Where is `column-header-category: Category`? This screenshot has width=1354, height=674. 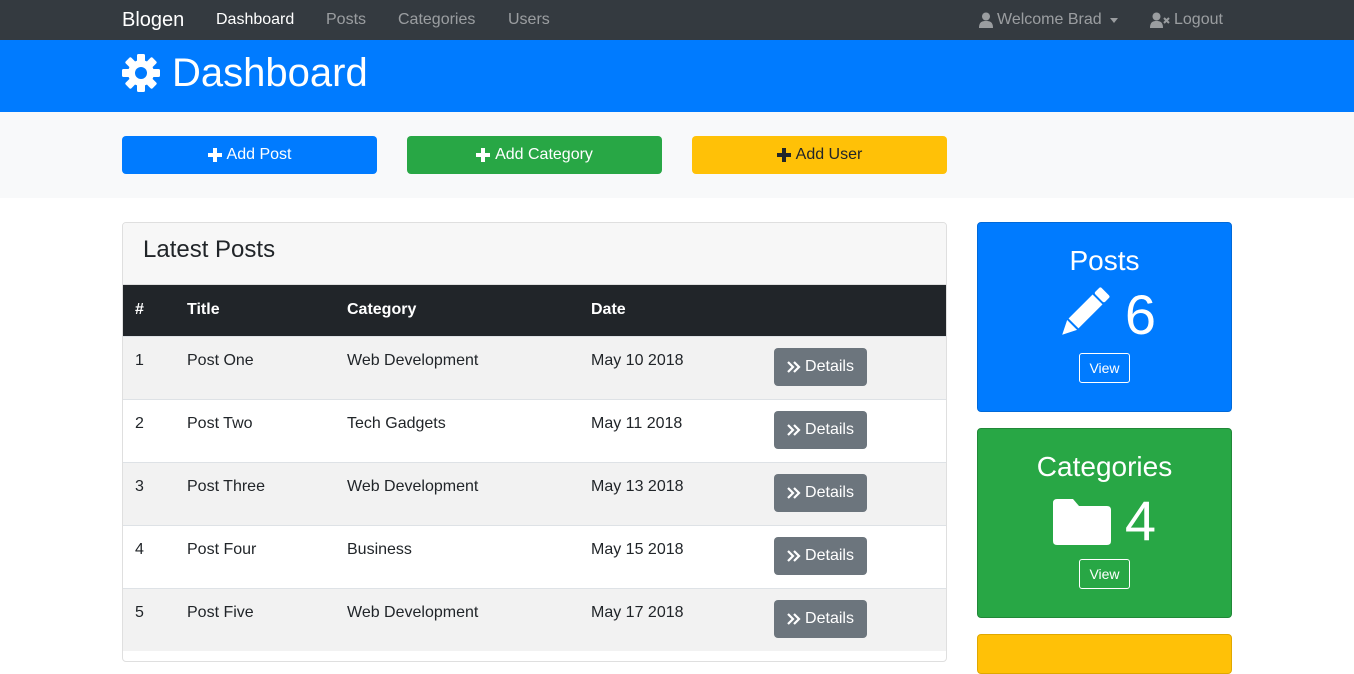
column-header-category: Category is located at coordinates (382, 310).